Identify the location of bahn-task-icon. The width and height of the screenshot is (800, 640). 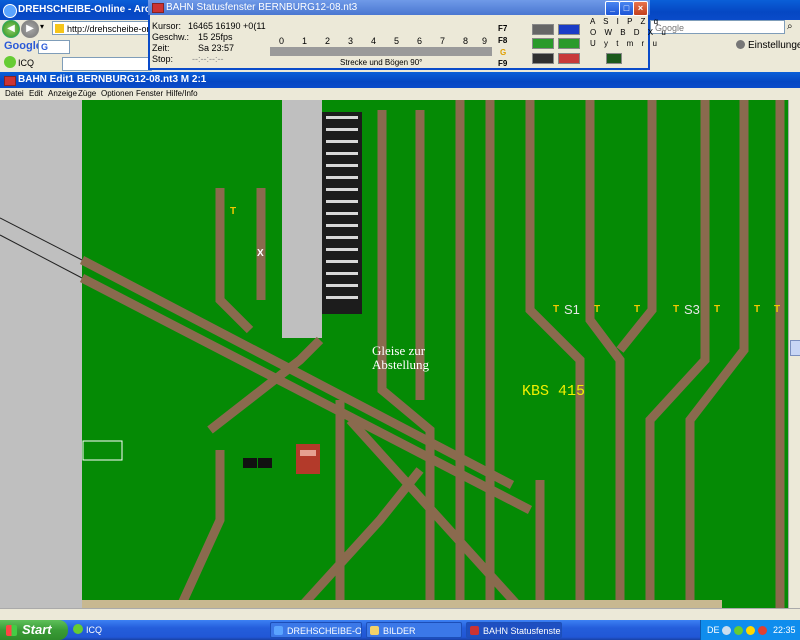
(474, 630).